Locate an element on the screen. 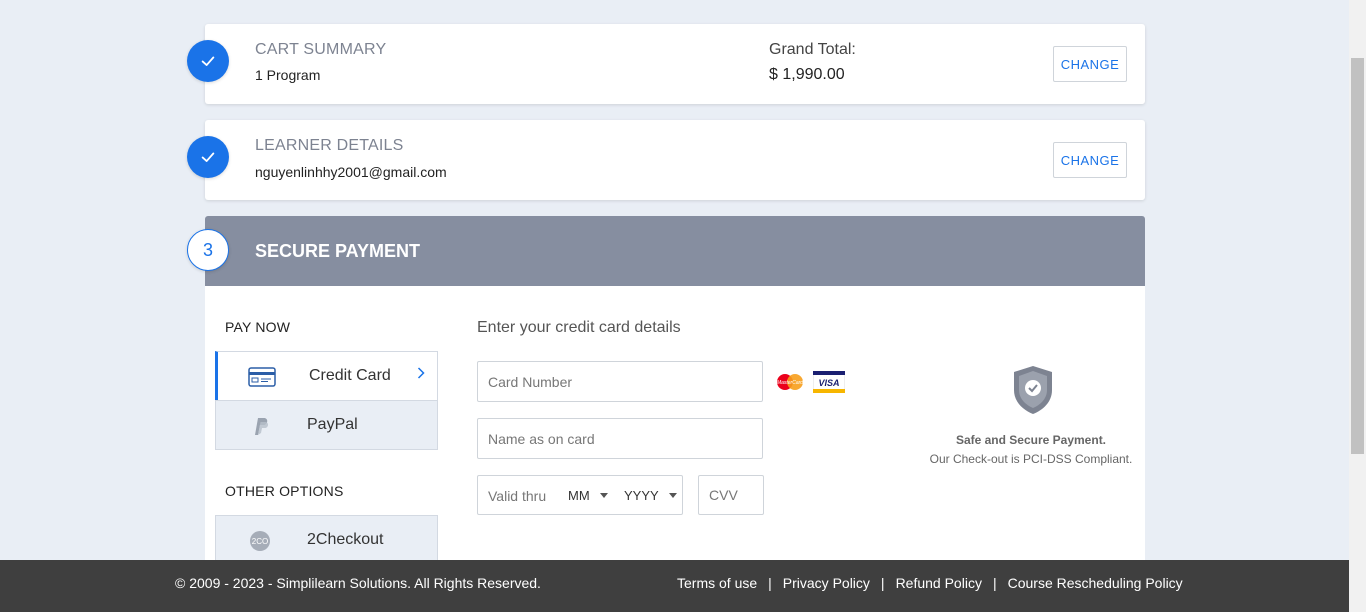 Image resolution: width=1366 pixels, height=612 pixels. card-number-input is located at coordinates (620, 381).